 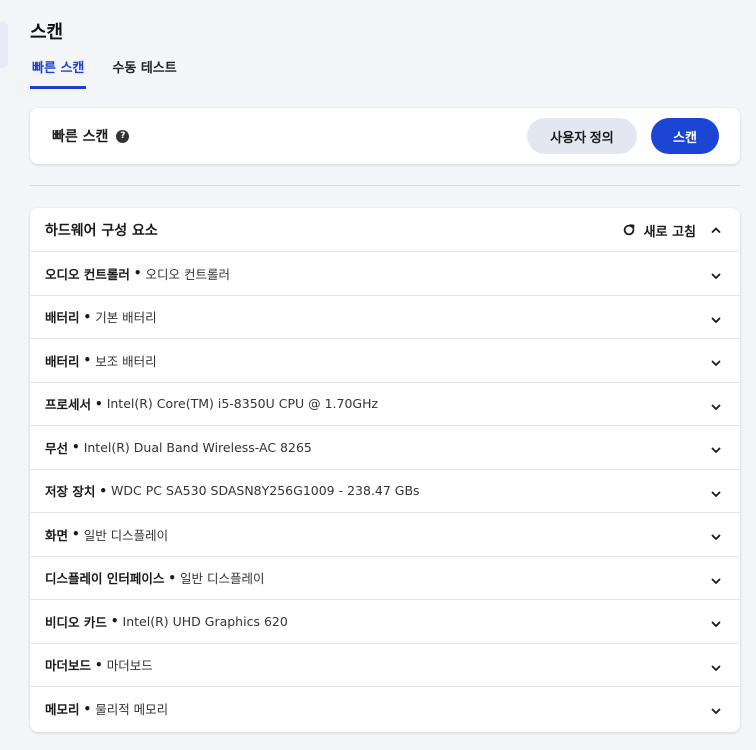 I want to click on scan-button: 스캔, so click(x=685, y=136).